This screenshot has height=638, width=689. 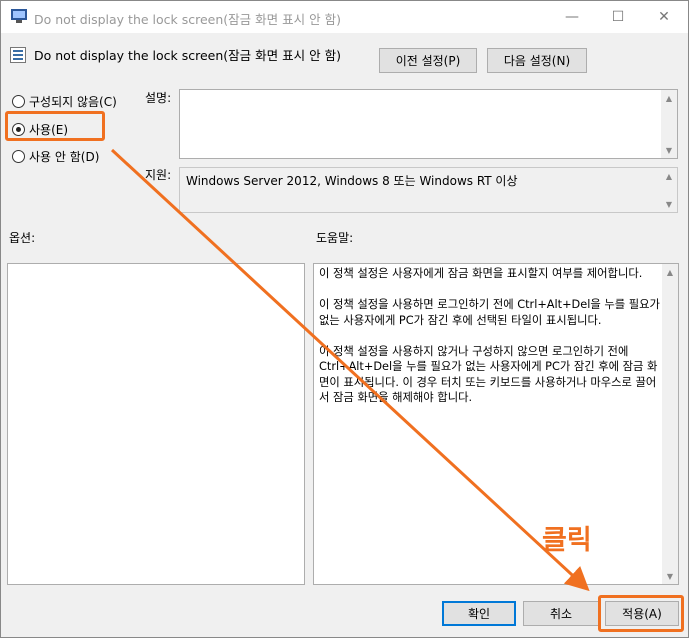 What do you see at coordinates (481, 273) in the screenshot?
I see `help-paragraph: 이 정책 설정은 사용자에게 잠금 화면을 표시할지 여부를 제어합니다.` at bounding box center [481, 273].